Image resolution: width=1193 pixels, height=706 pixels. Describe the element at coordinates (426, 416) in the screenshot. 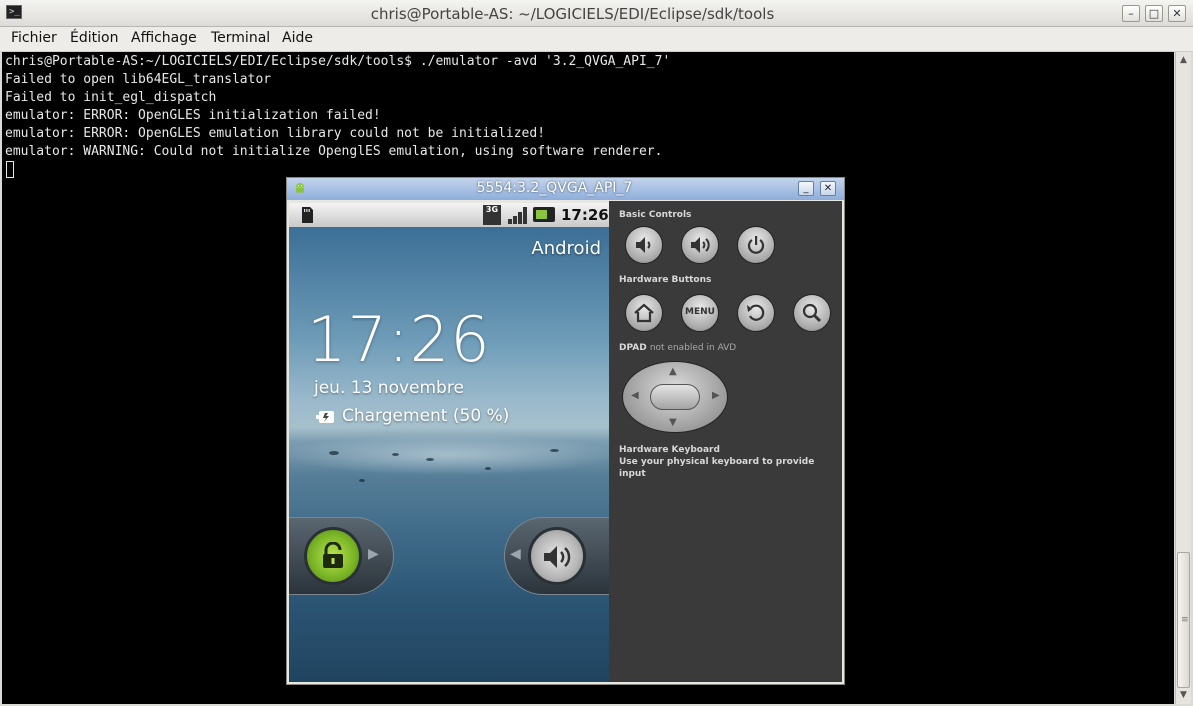

I see `charging-status: Chargement (50 %)` at that location.